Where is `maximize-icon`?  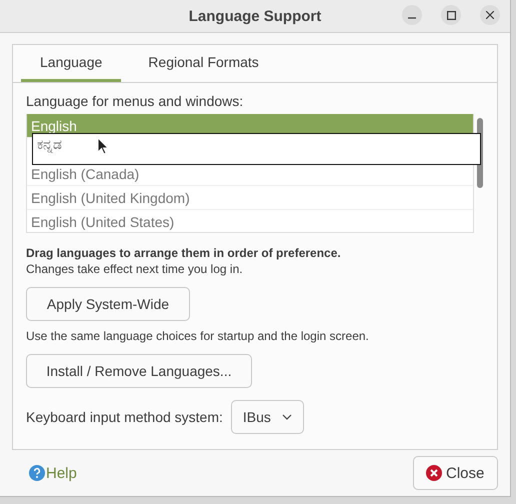
maximize-icon is located at coordinates (451, 15).